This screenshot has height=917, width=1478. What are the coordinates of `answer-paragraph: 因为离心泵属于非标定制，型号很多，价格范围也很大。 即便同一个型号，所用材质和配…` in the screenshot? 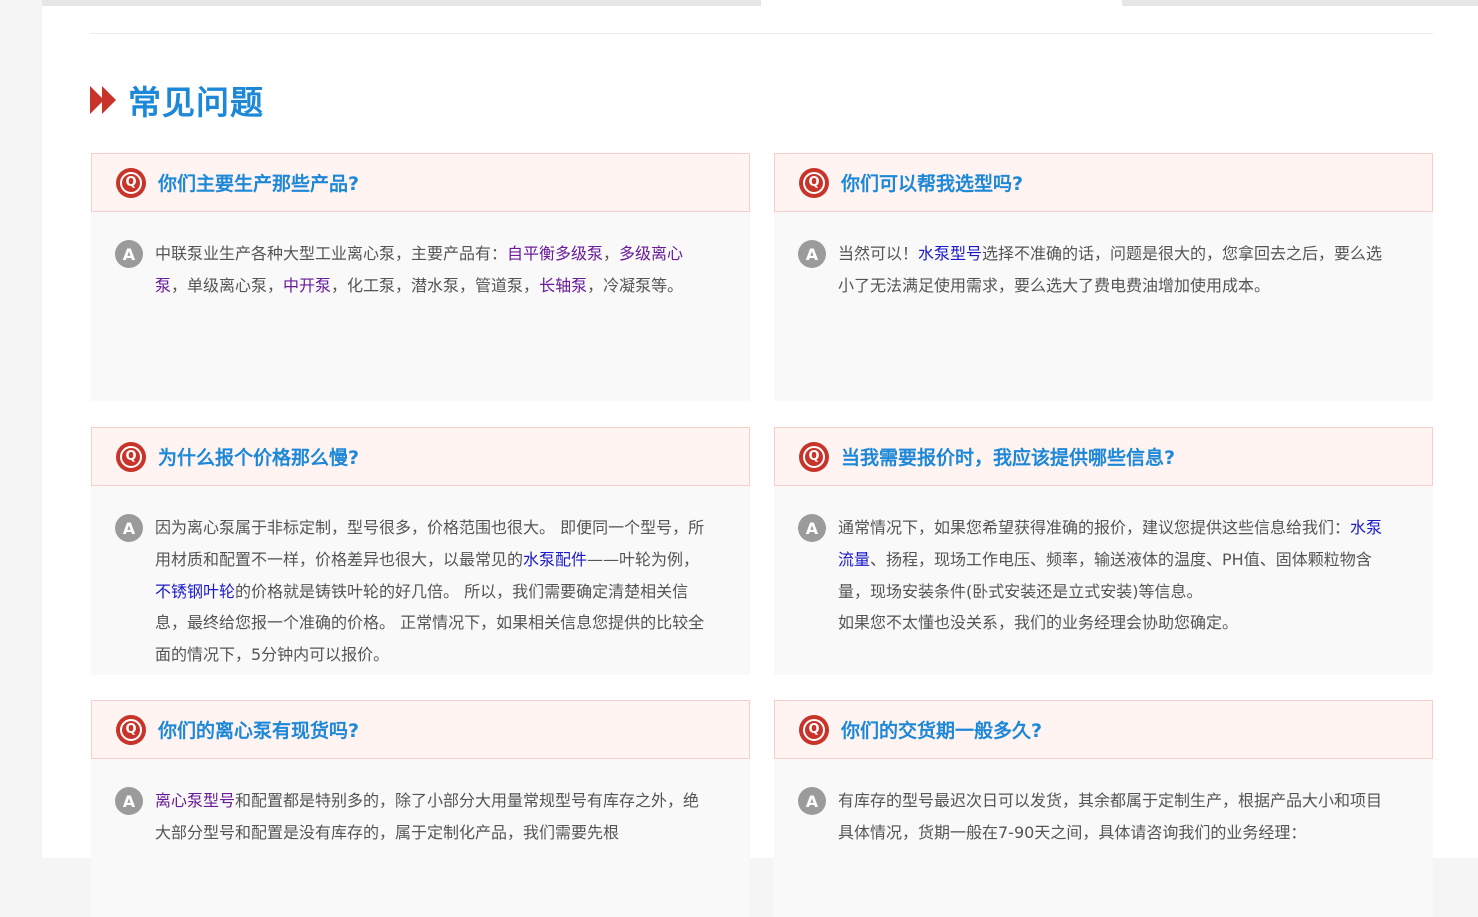 It's located at (432, 591).